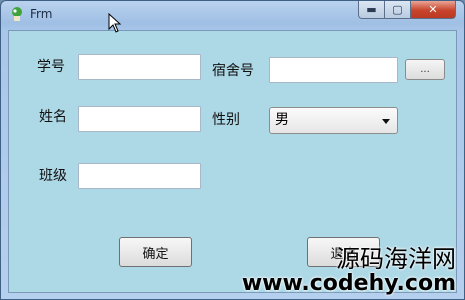 The image size is (465, 300). I want to click on dorm-no-label: 宿舍号, so click(233, 71).